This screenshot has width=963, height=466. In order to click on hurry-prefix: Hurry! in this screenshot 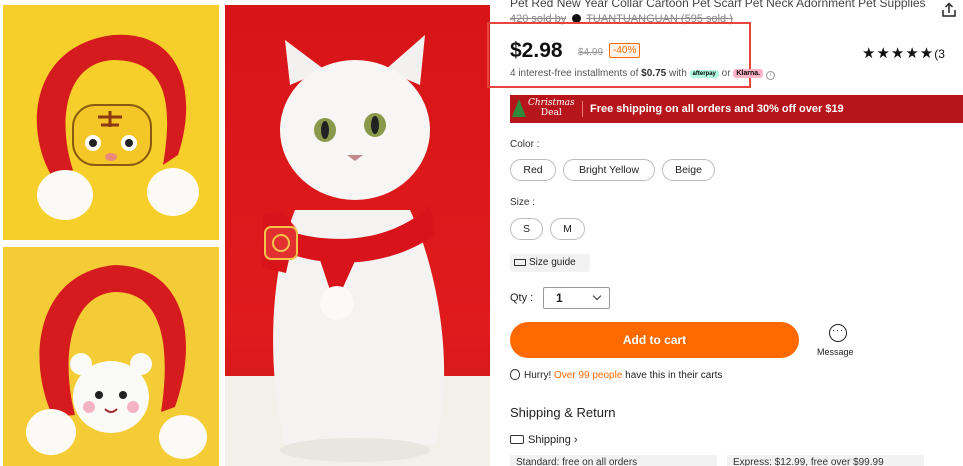, I will do `click(539, 375)`.